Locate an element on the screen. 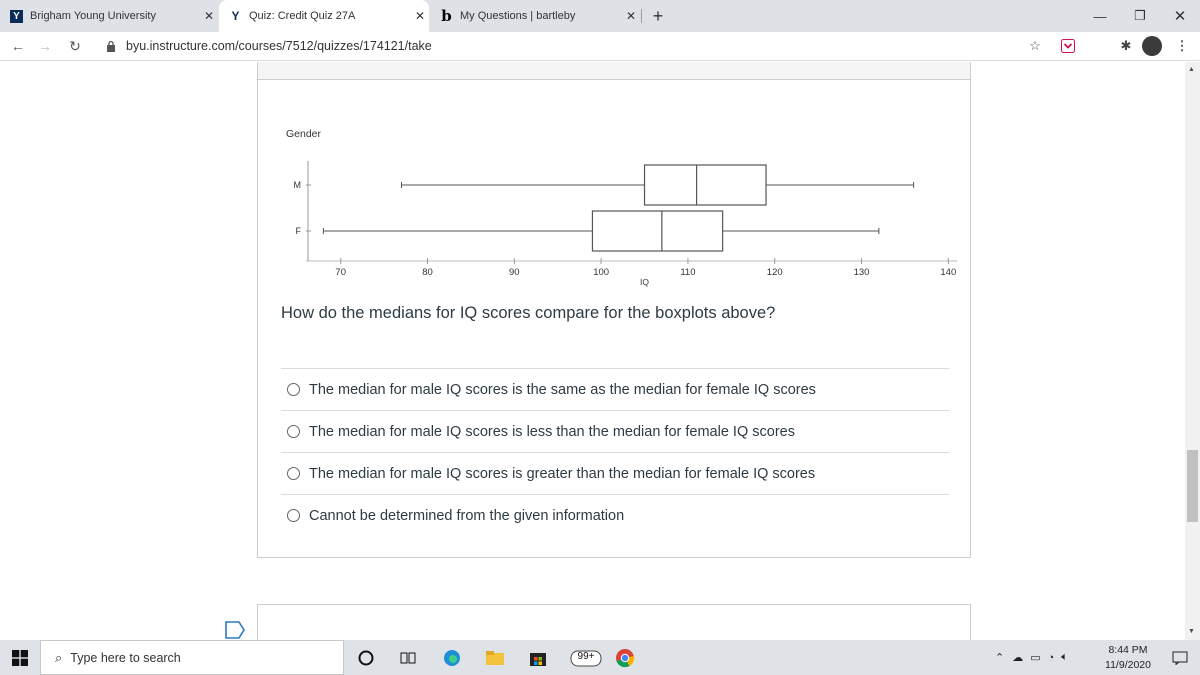  cortana-icon is located at coordinates (366, 657).